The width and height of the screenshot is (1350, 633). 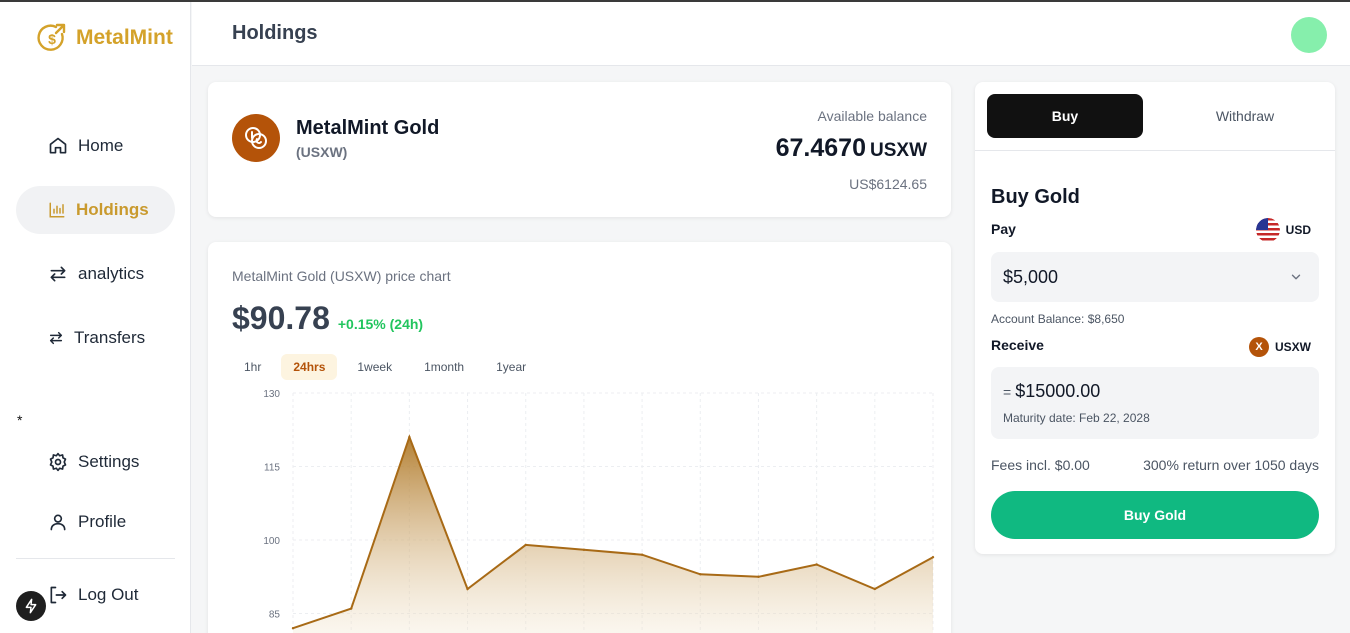 I want to click on time-range-selector: 1hr 24hrs 1week 1month 1year, so click(x=385, y=367).